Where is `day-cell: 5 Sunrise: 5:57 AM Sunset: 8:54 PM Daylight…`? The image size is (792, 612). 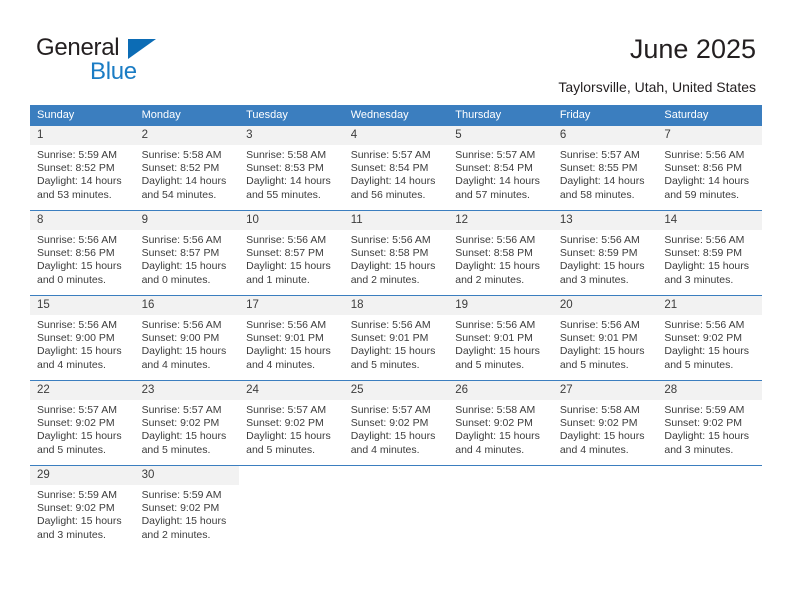 day-cell: 5 Sunrise: 5:57 AM Sunset: 8:54 PM Daylight… is located at coordinates (500, 168).